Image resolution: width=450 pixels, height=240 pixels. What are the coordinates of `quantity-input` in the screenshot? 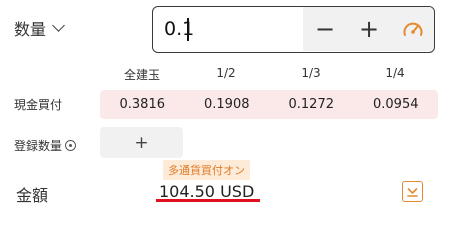 It's located at (228, 29).